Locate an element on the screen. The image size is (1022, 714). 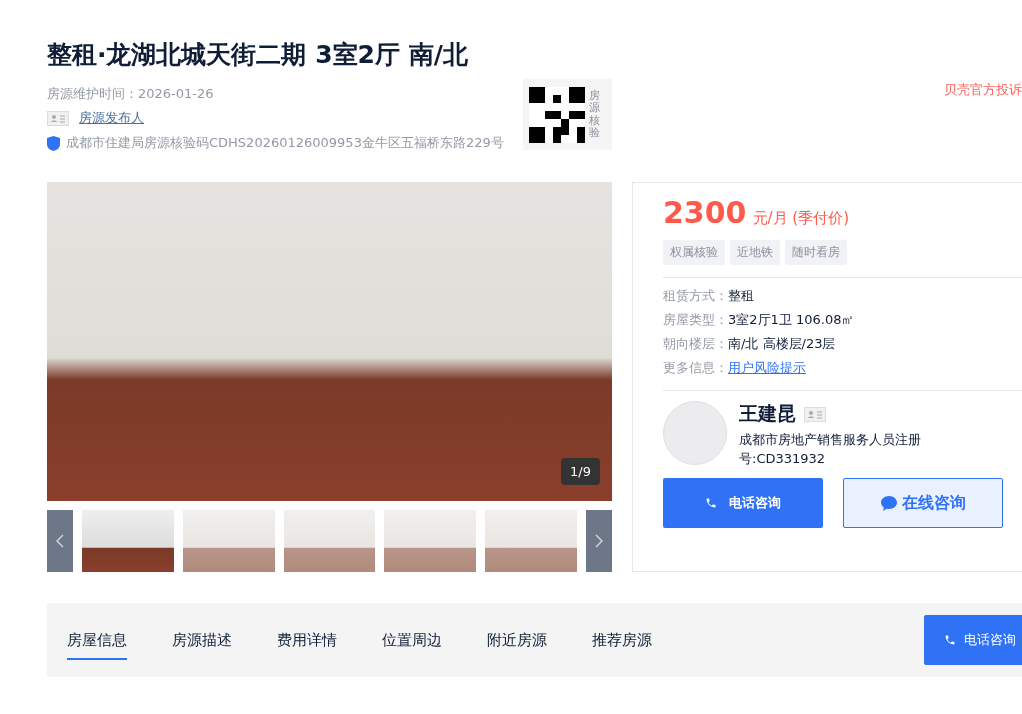
risk-notice-link: 用户风险提示 is located at coordinates (767, 368).